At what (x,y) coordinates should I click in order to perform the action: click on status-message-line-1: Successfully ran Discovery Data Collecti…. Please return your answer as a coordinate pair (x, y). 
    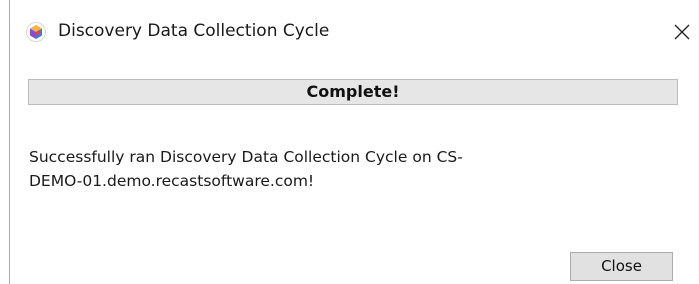
    Looking at the image, I should click on (246, 157).